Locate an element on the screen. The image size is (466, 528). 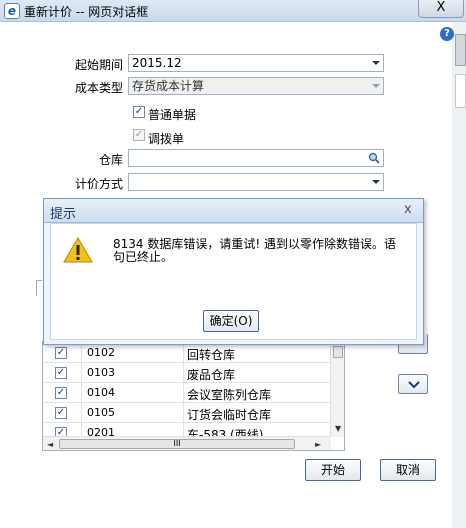
dialog-header: 提示 x is located at coordinates (233, 211).